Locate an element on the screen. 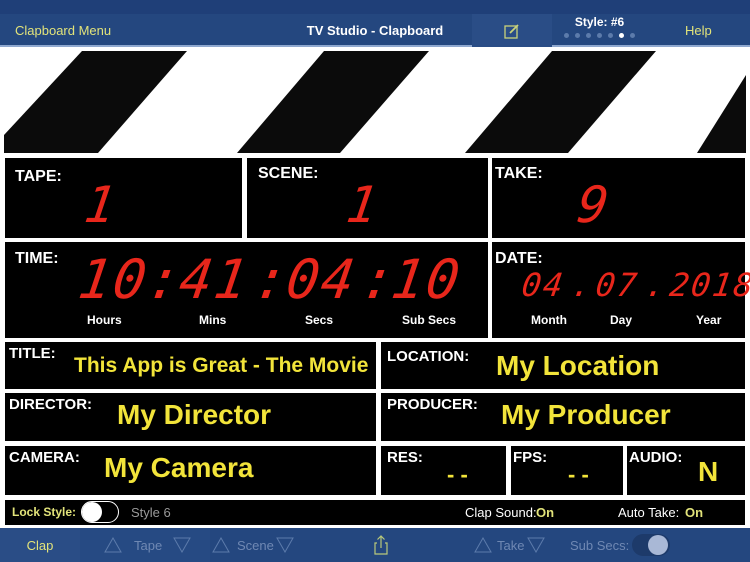  share-icon is located at coordinates (381, 545).